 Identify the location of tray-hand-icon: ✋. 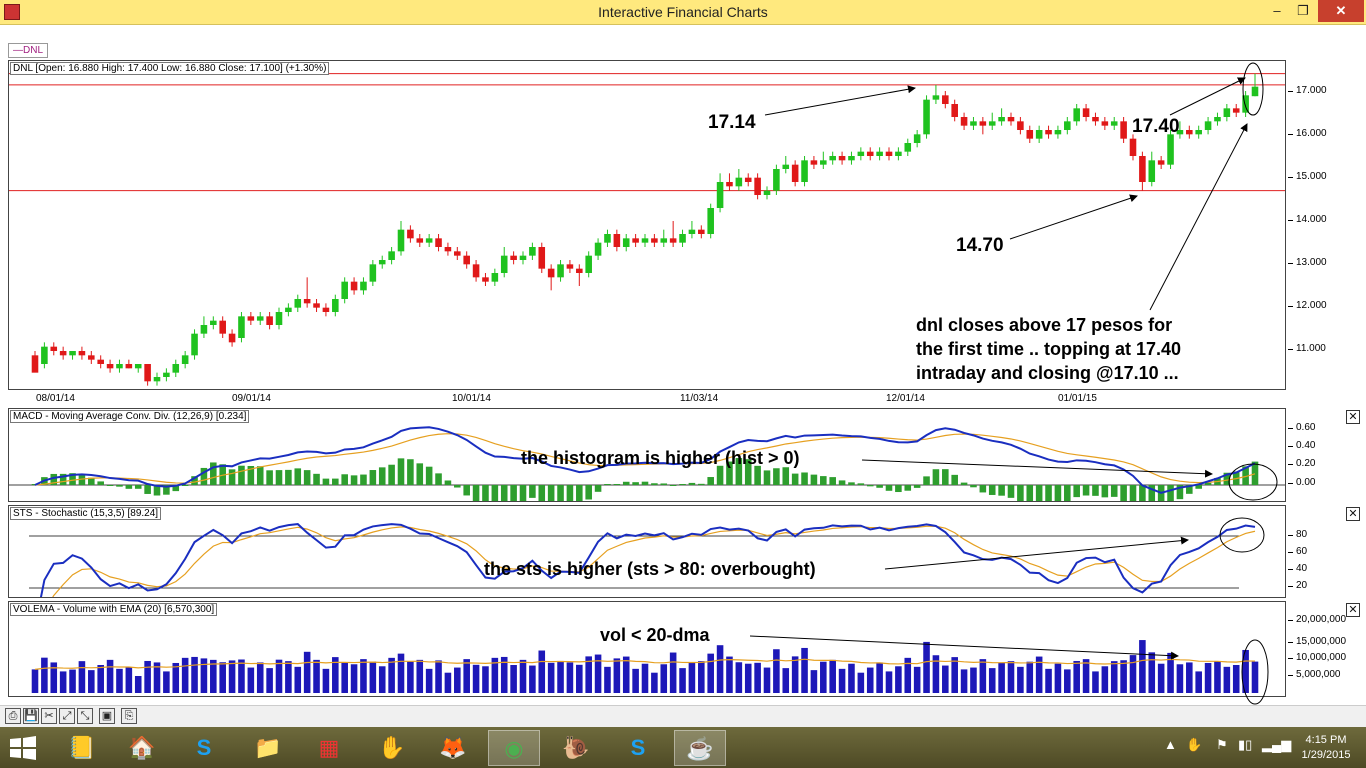
(1194, 745).